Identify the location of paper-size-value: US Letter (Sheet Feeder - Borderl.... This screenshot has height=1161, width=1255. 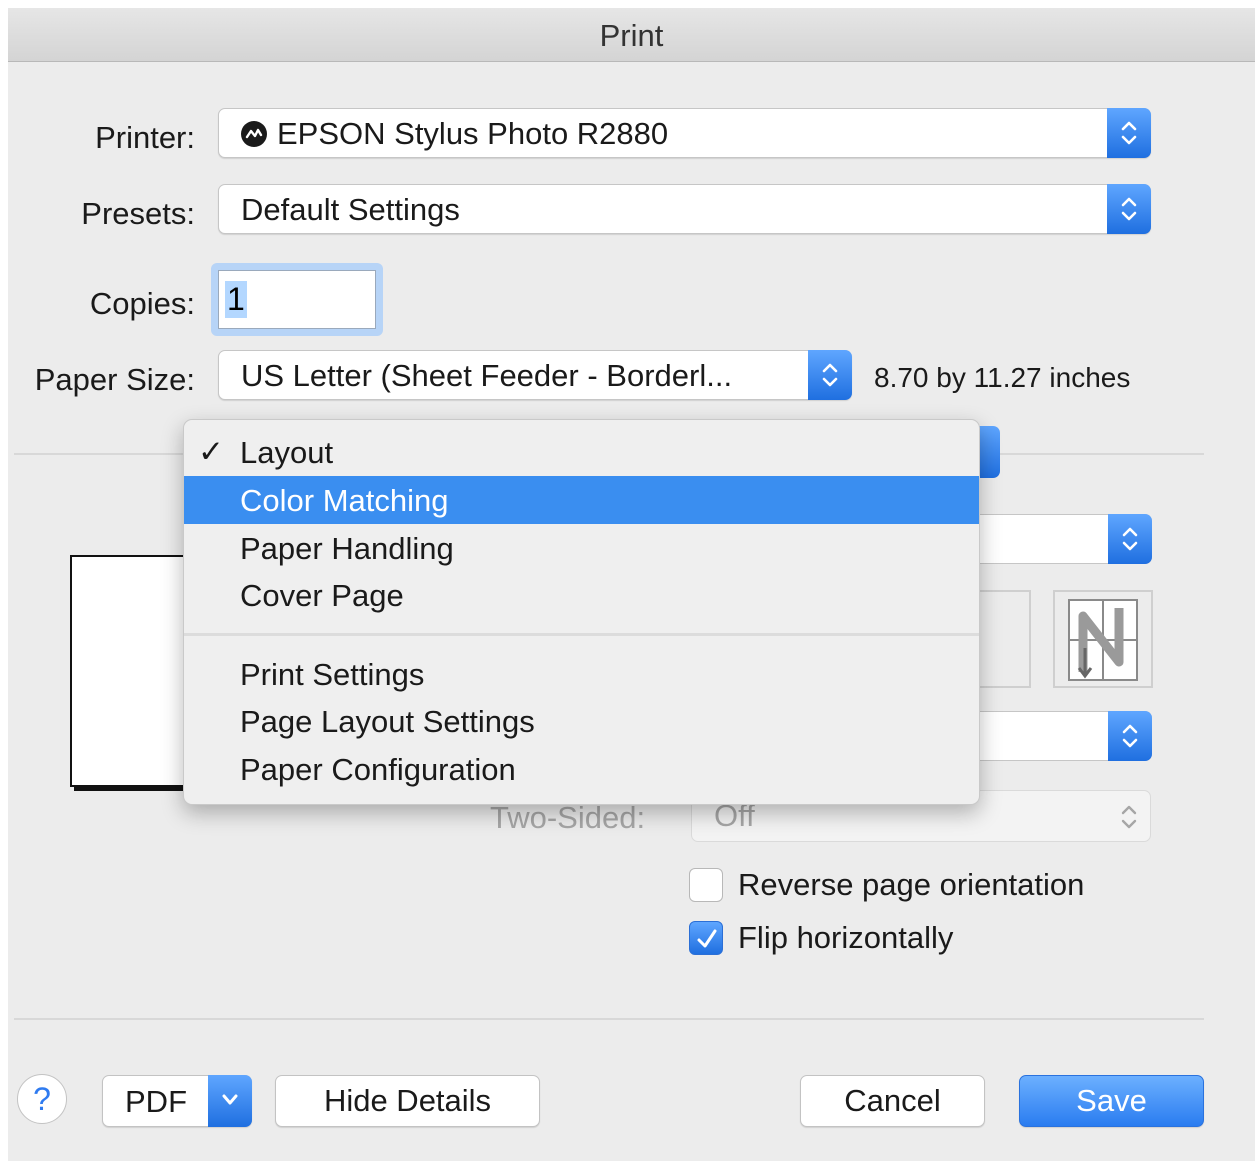
(487, 375).